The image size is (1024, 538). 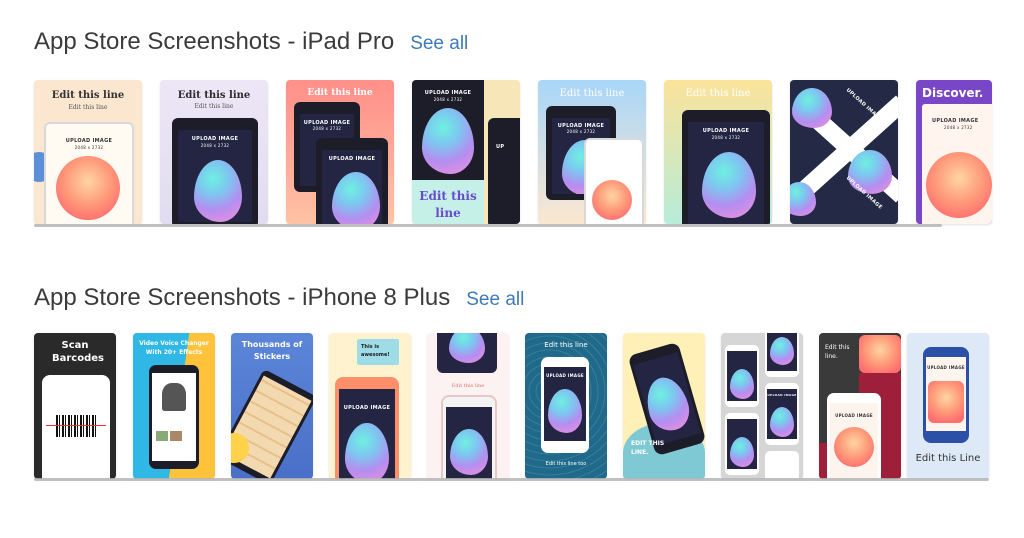 What do you see at coordinates (242, 297) in the screenshot?
I see `section-title: App Store Screenshots - iPhone 8 Plus` at bounding box center [242, 297].